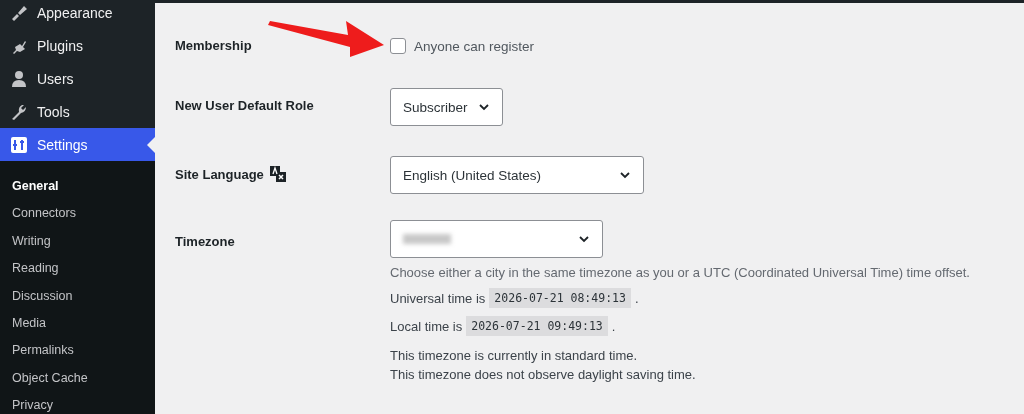 The height and width of the screenshot is (414, 1024). I want to click on select-field: English (United States), so click(517, 175).